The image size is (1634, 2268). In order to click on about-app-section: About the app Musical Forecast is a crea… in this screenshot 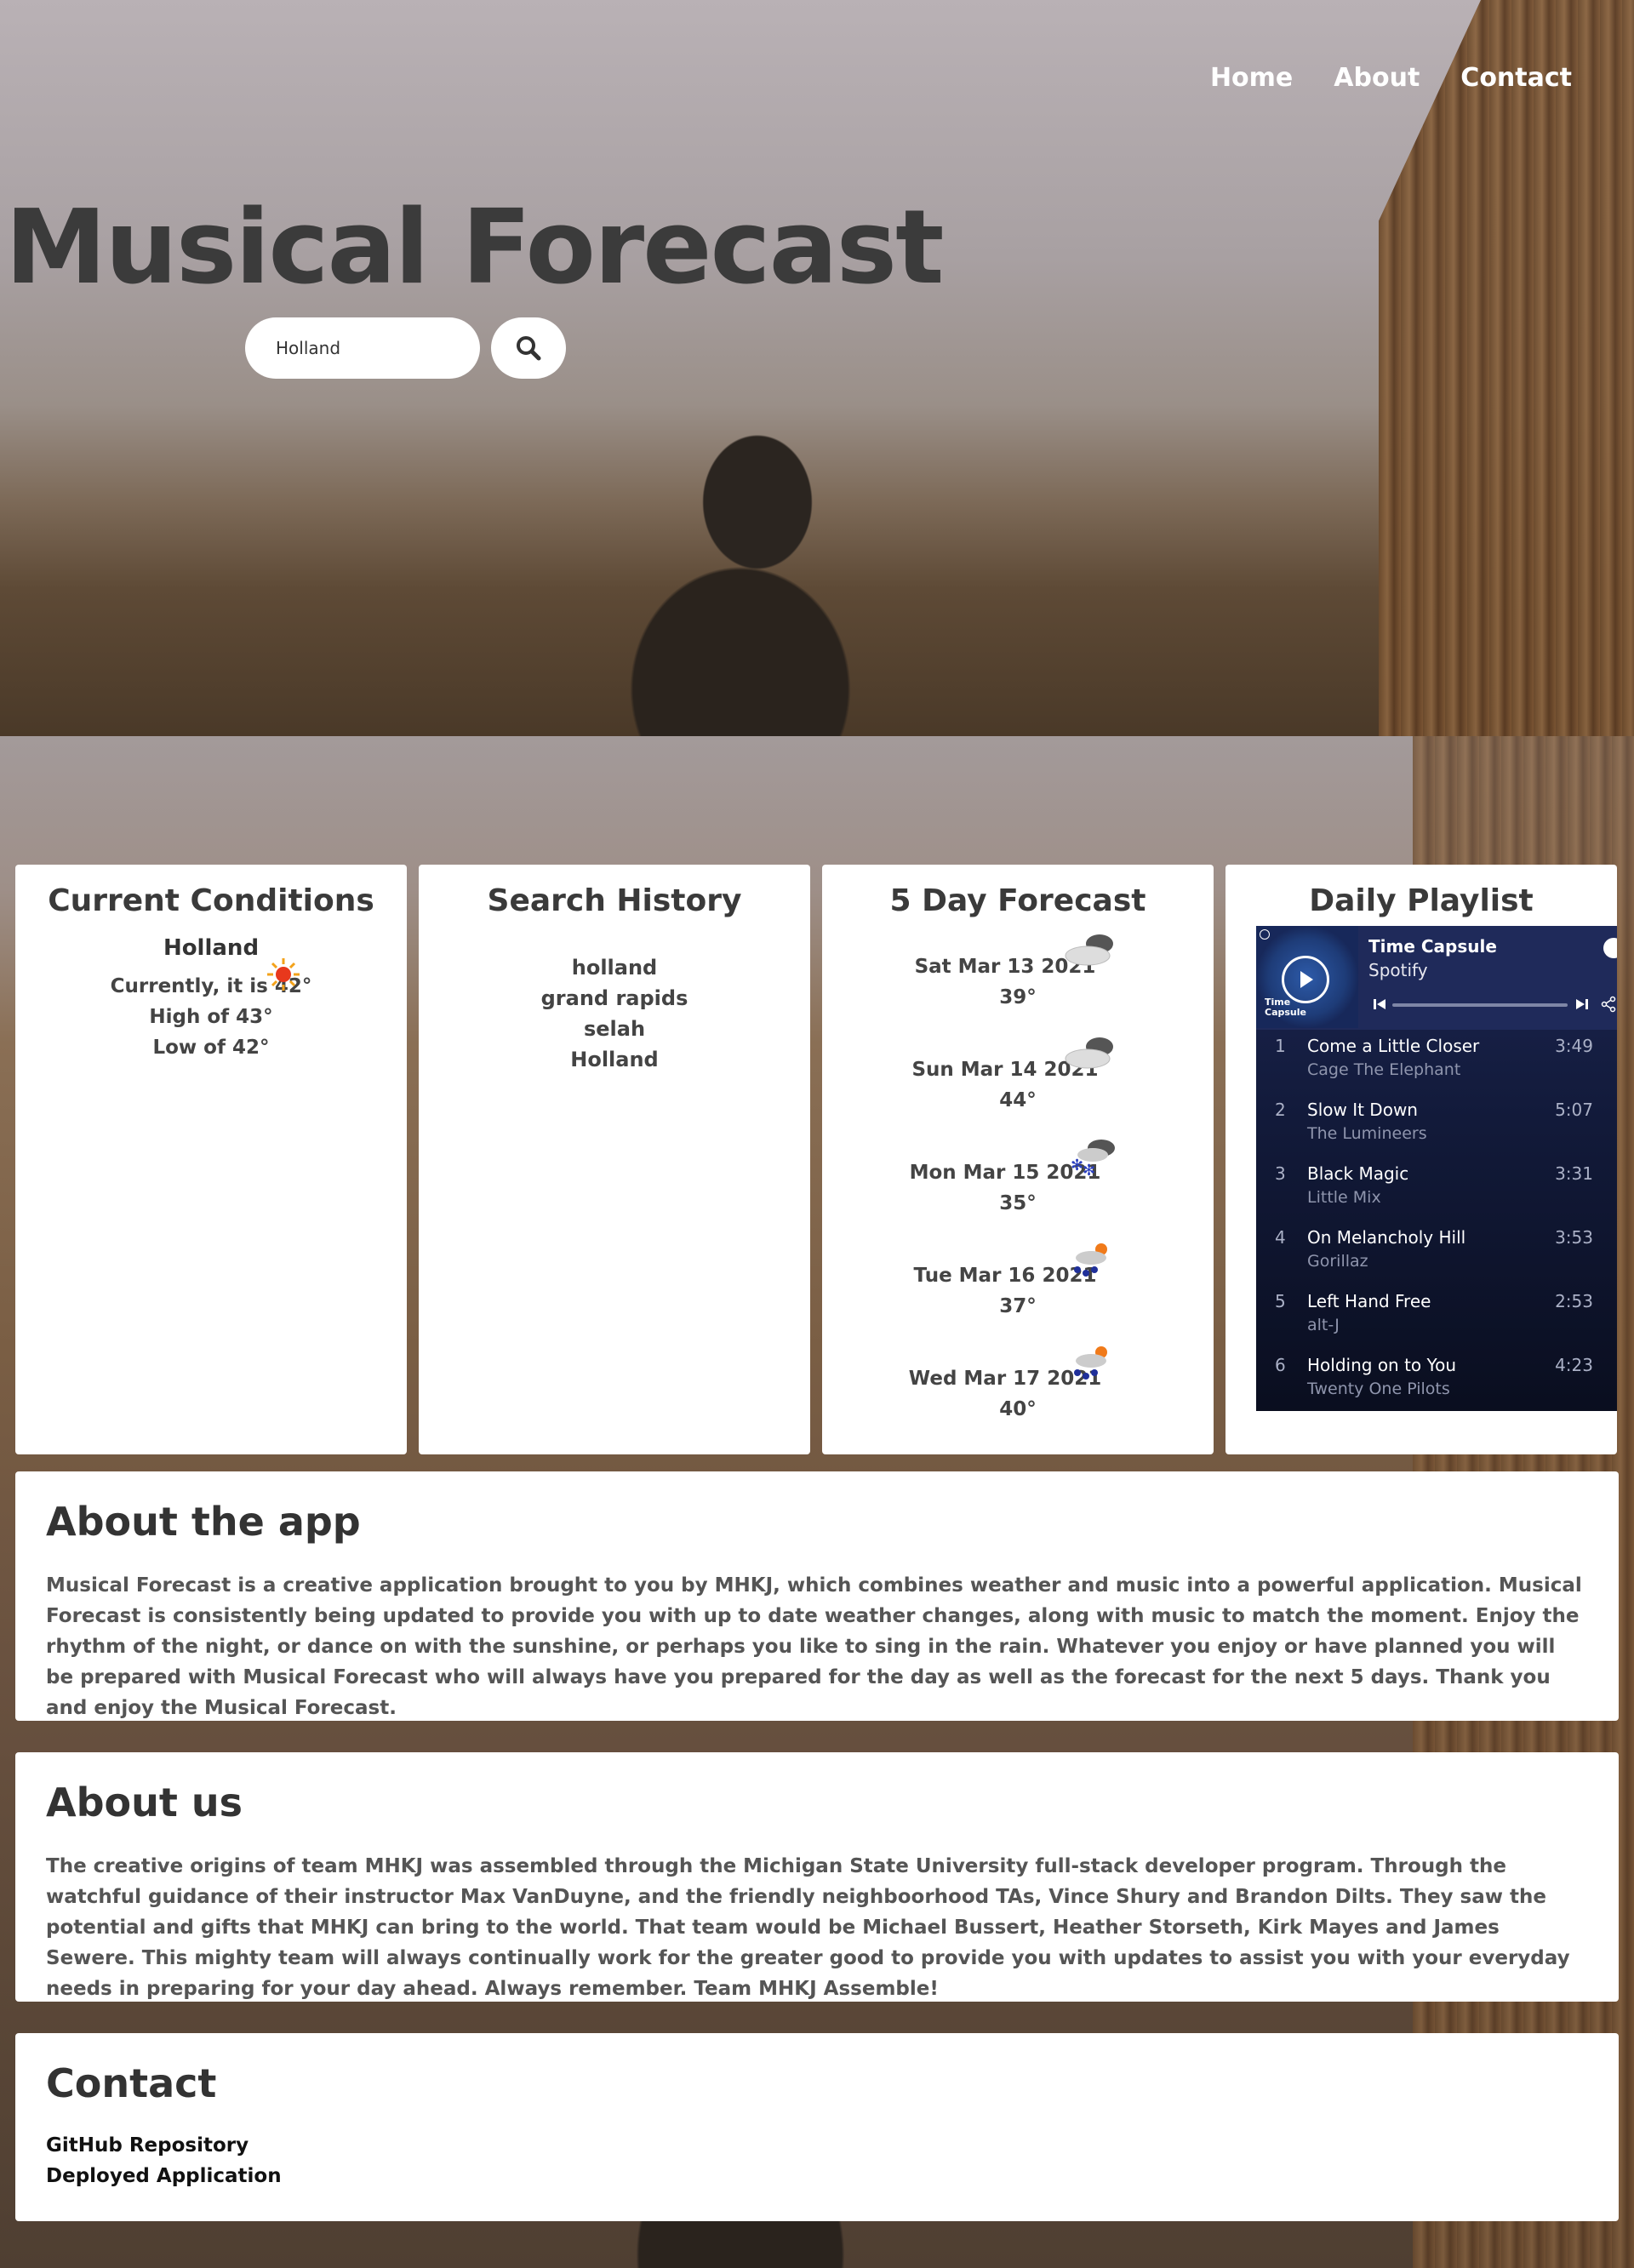, I will do `click(817, 1596)`.